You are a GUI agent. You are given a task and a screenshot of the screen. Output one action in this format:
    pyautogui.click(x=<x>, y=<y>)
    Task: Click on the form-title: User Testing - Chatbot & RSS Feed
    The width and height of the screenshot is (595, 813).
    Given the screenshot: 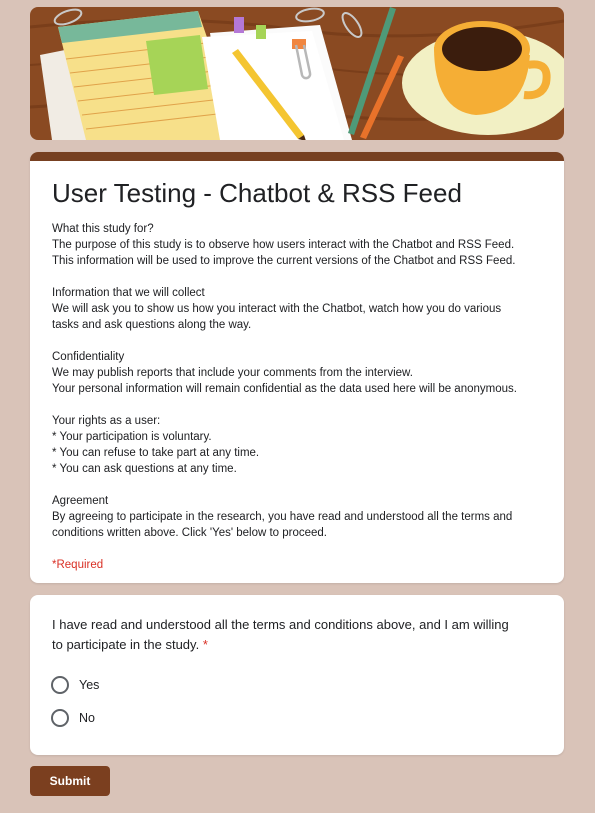 What is the action you would take?
    pyautogui.click(x=257, y=193)
    